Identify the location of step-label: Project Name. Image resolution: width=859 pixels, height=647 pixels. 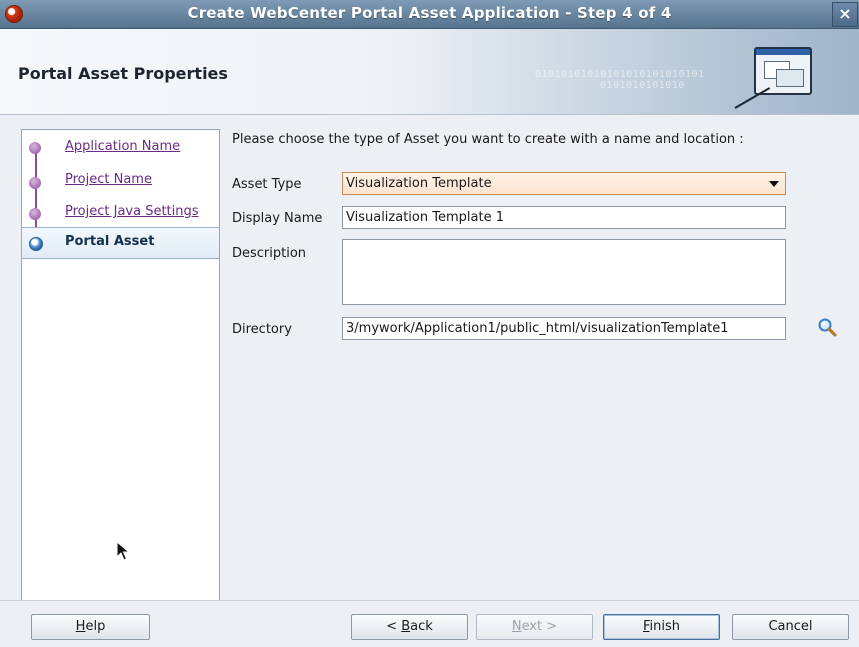
(108, 179).